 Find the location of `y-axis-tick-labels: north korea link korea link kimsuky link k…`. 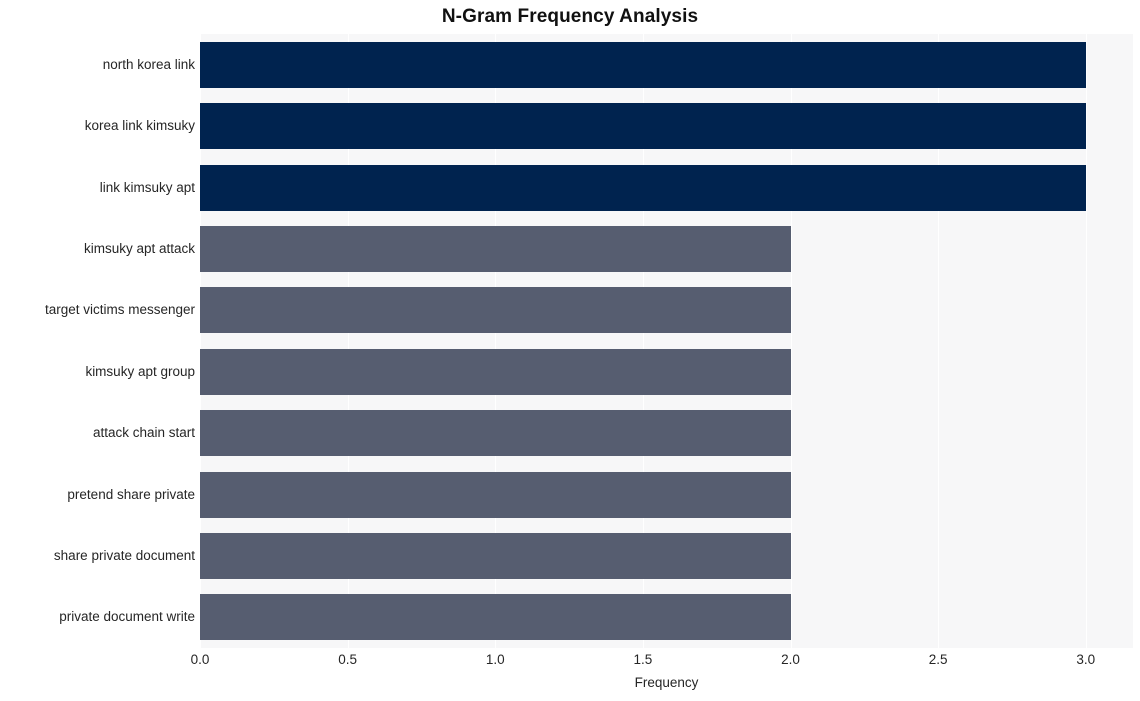

y-axis-tick-labels: north korea link korea link kimsuky link k… is located at coordinates (97, 341).